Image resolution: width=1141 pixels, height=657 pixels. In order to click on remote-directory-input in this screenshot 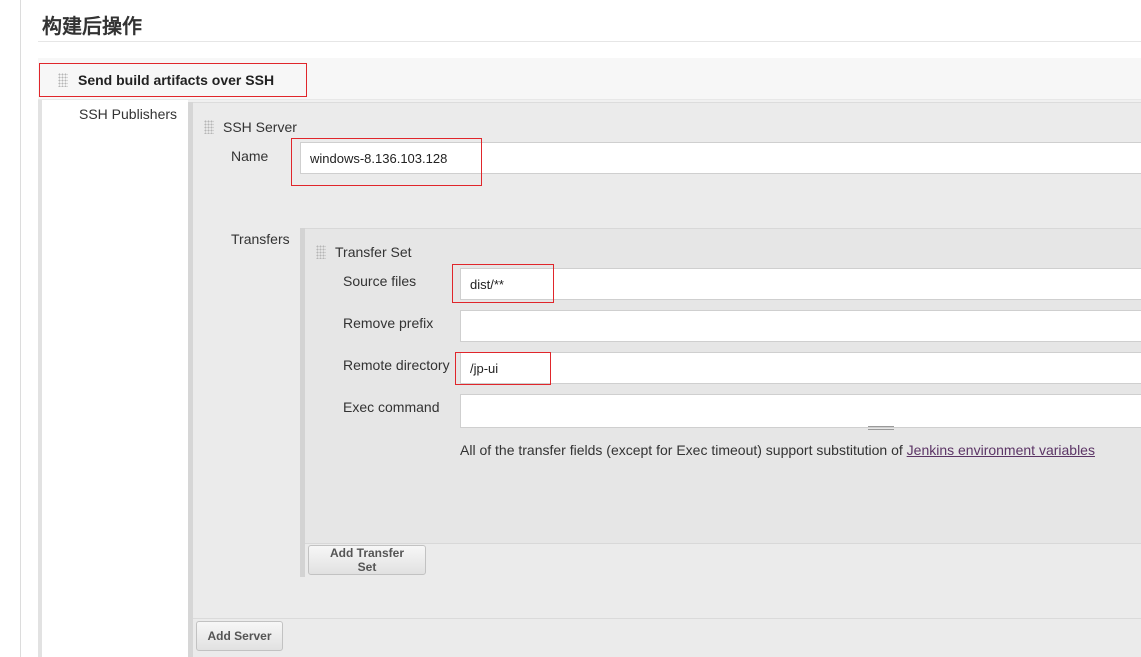, I will do `click(800, 368)`.